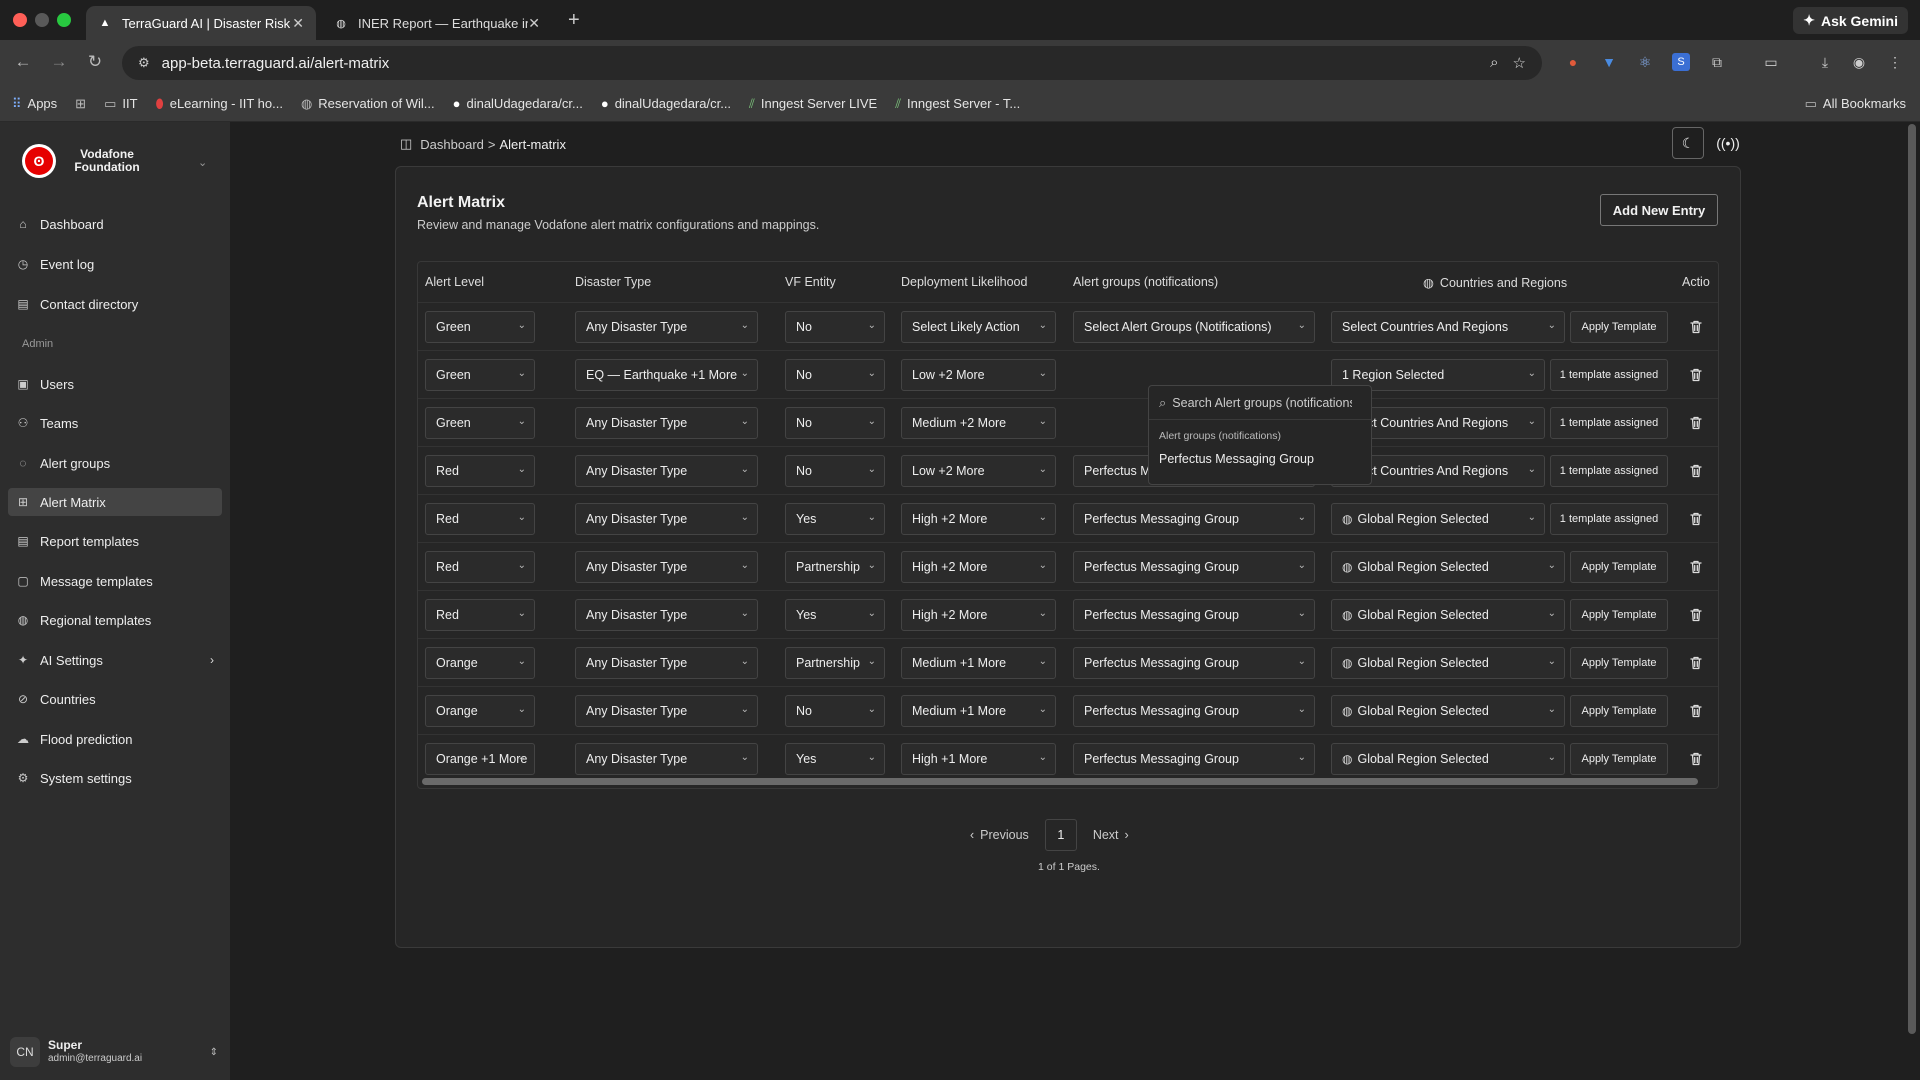 Image resolution: width=1920 pixels, height=1080 pixels. Describe the element at coordinates (1688, 143) in the screenshot. I see `theme-toggle-button: ☾` at that location.